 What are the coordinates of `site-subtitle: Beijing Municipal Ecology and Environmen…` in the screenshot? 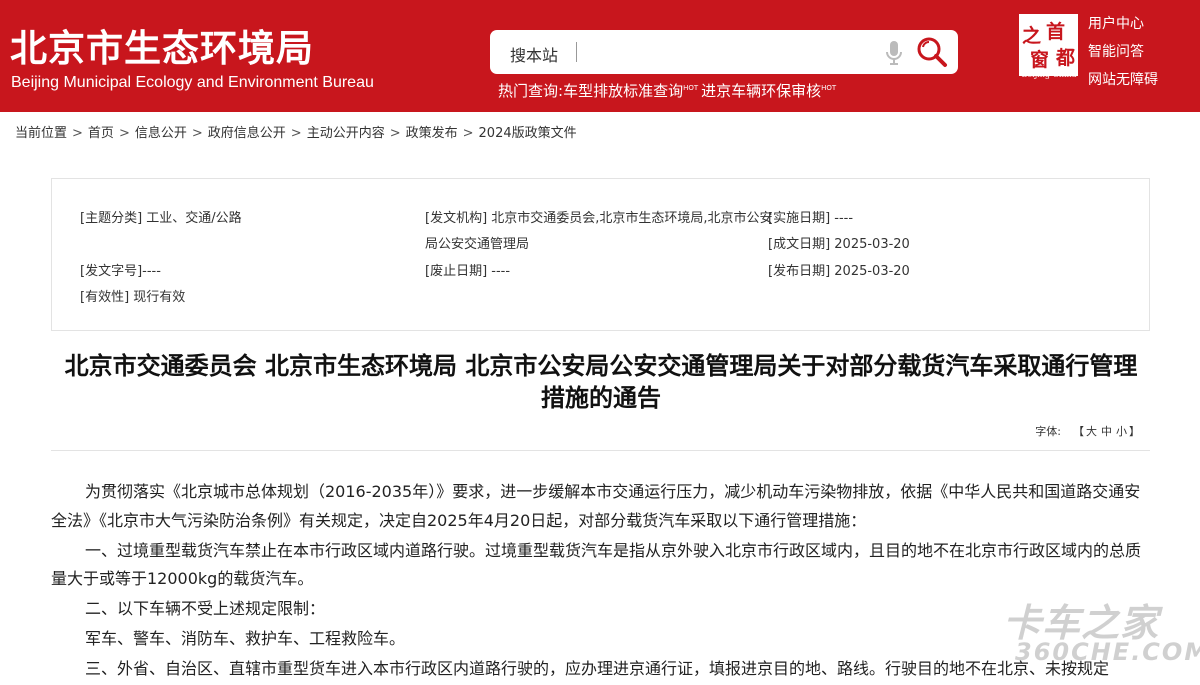 It's located at (192, 82).